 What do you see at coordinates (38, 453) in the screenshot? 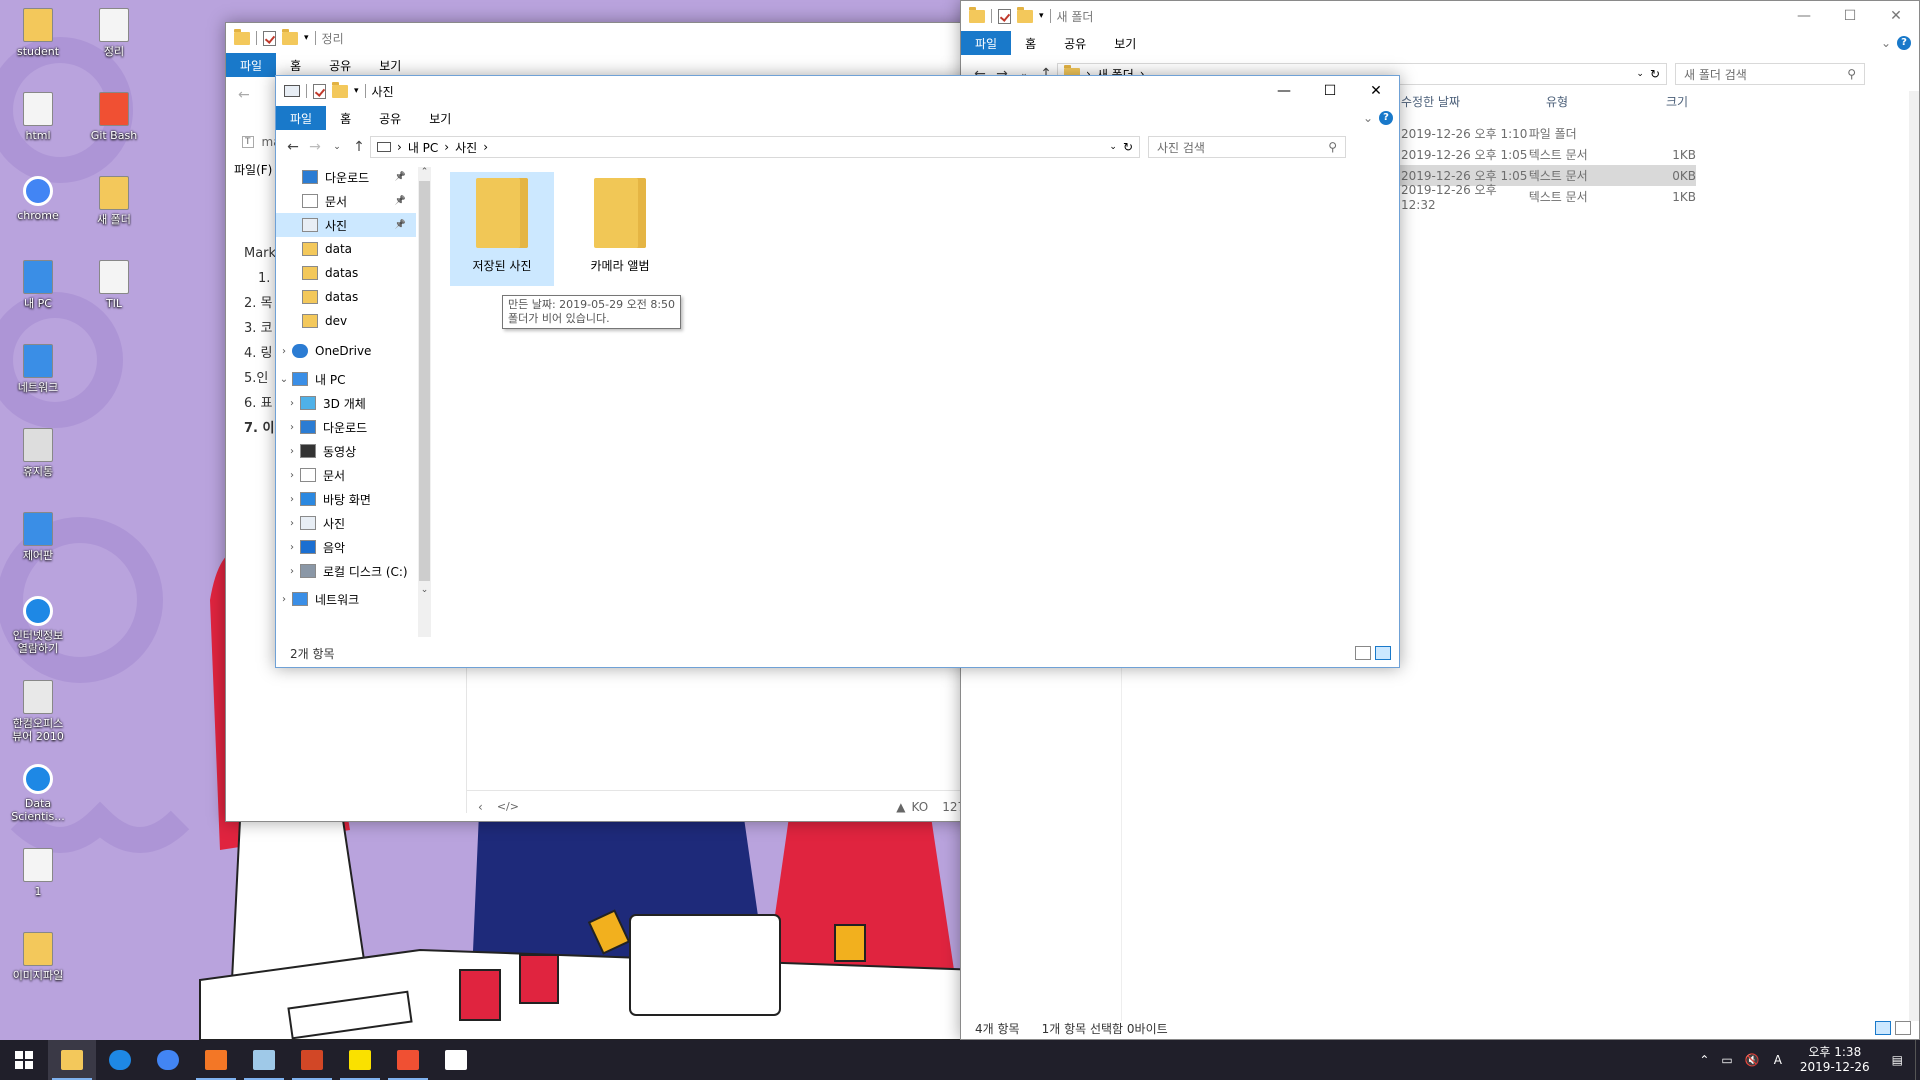
I see `desktop-icon: 휴지통` at bounding box center [38, 453].